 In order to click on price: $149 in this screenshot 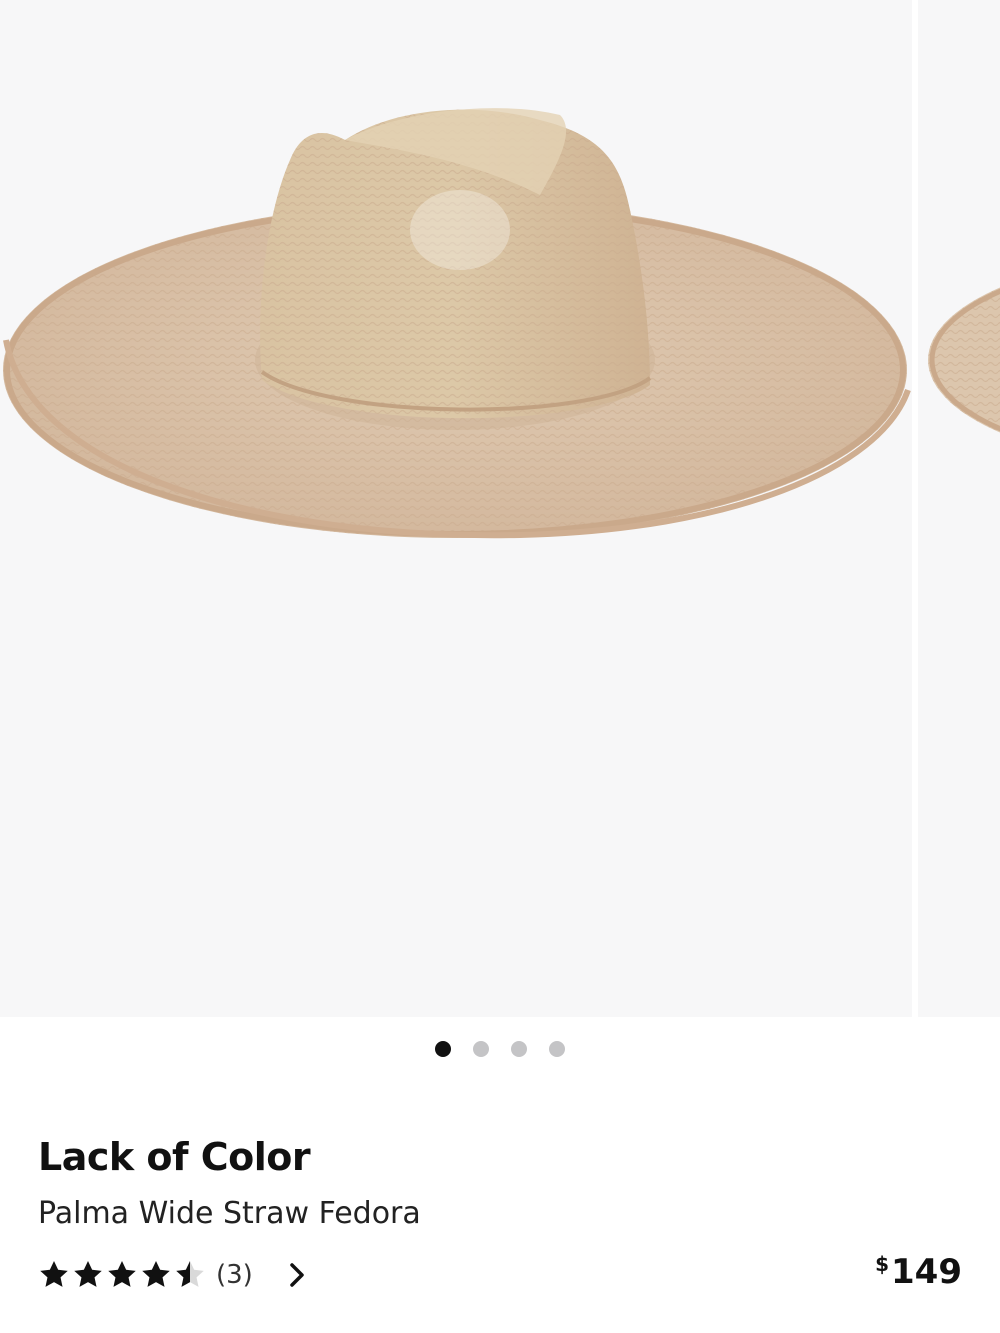, I will do `click(918, 1272)`.